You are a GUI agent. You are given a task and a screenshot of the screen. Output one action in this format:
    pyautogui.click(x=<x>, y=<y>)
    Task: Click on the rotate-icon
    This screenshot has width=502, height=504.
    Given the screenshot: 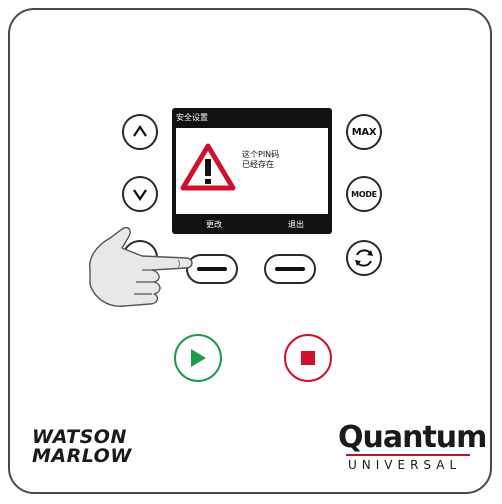 What is the action you would take?
    pyautogui.click(x=364, y=258)
    